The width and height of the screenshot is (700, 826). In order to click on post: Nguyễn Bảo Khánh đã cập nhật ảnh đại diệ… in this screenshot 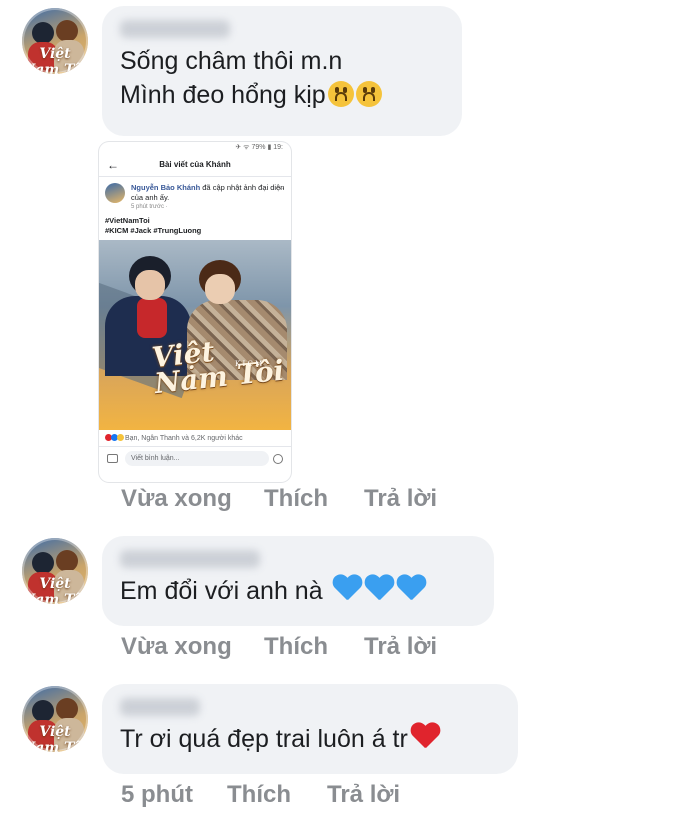, I will do `click(195, 193)`.